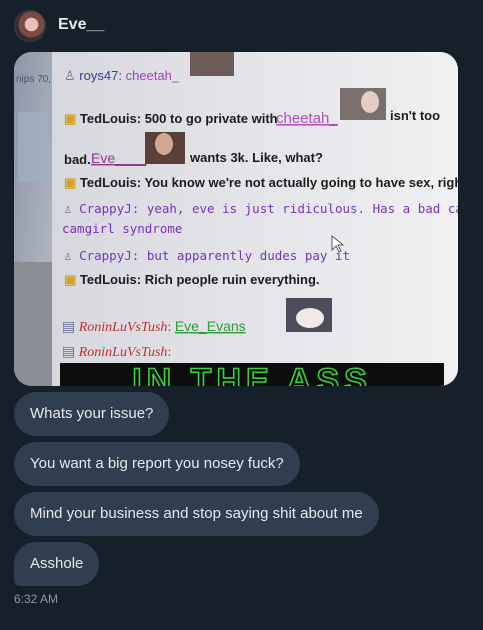  What do you see at coordinates (171, 118) in the screenshot?
I see `chat-line: ▣ TedLouis: 500 to go private with` at bounding box center [171, 118].